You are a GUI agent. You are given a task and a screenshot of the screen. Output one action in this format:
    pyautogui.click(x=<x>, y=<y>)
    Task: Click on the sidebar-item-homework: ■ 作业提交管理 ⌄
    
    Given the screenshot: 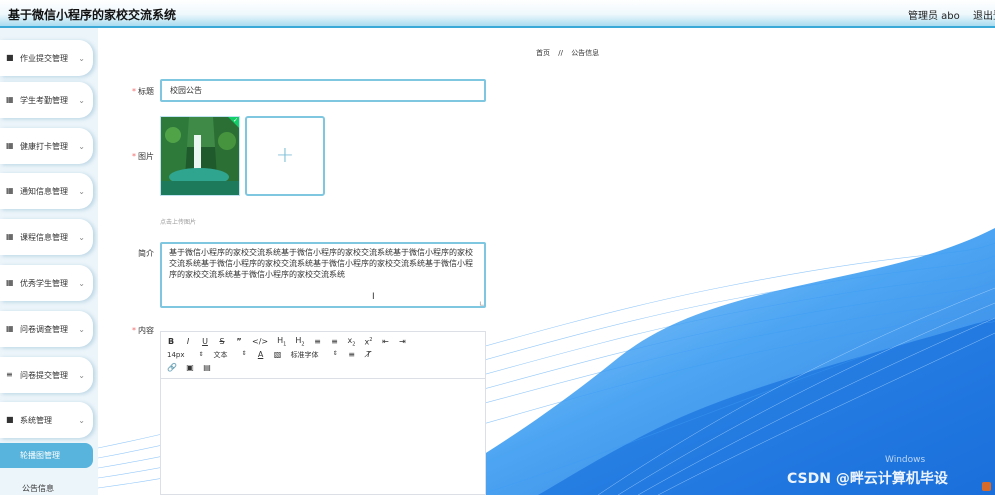 What is the action you would take?
    pyautogui.click(x=46, y=58)
    